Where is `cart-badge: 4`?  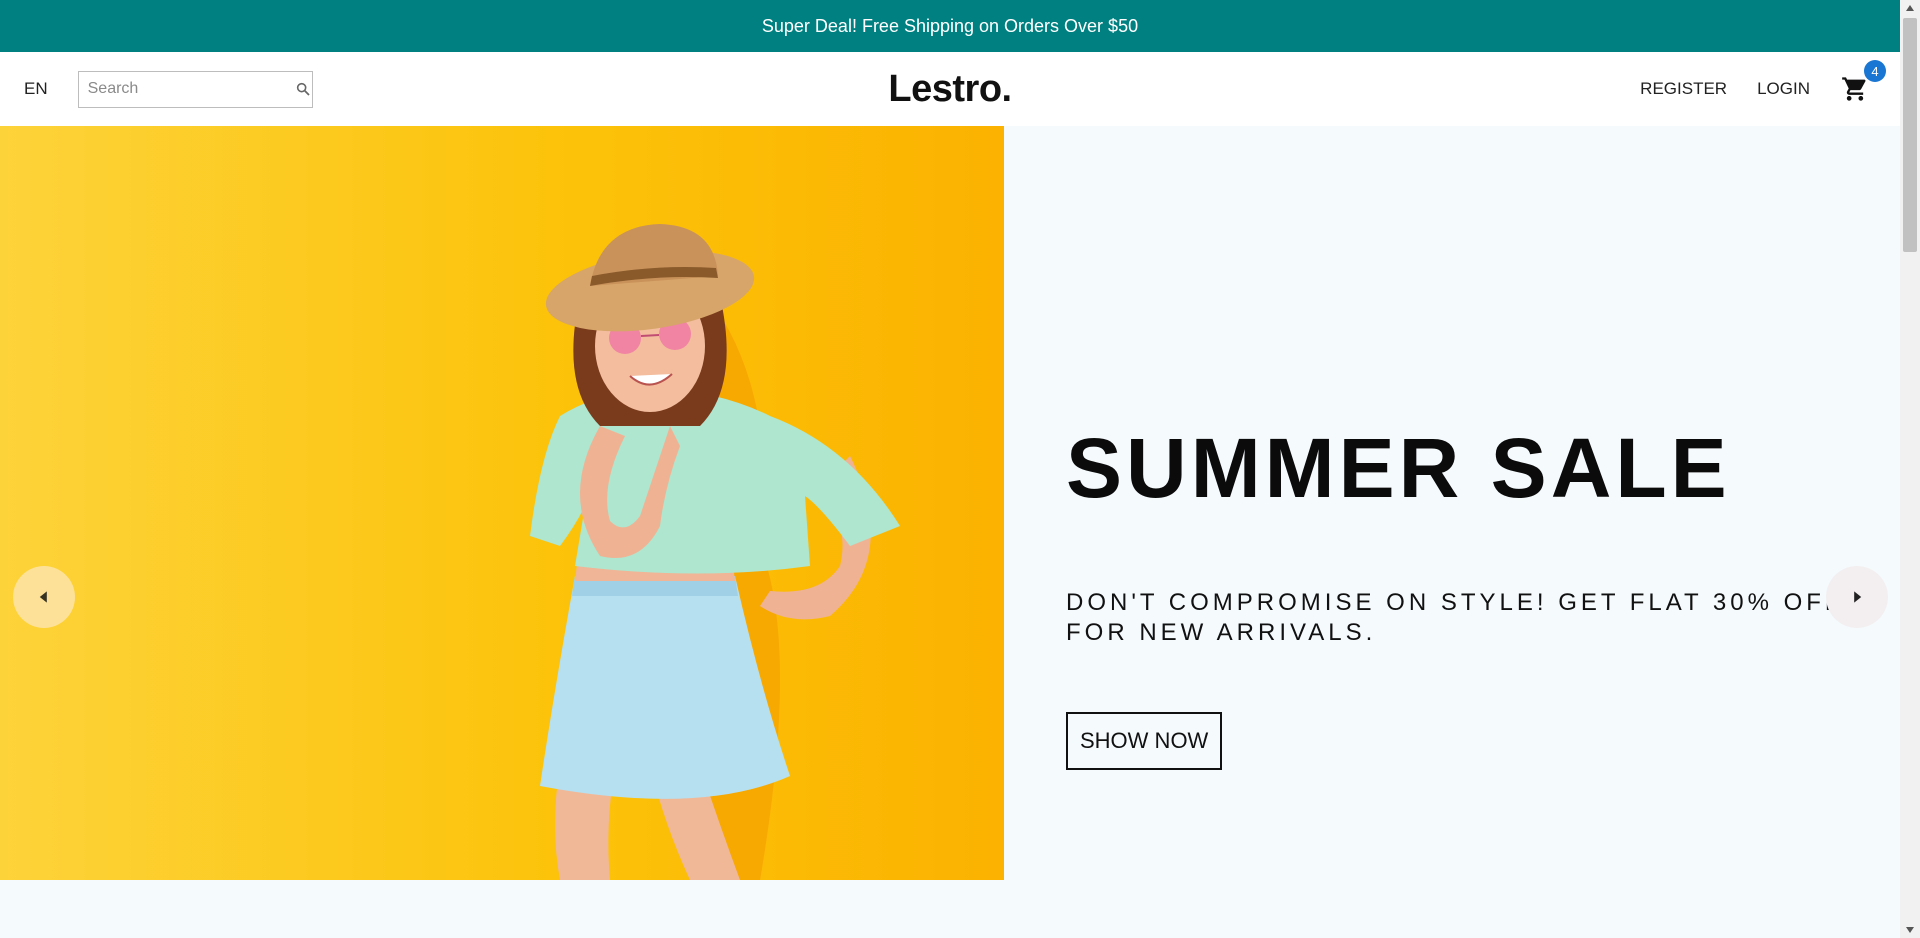 cart-badge: 4 is located at coordinates (1874, 71).